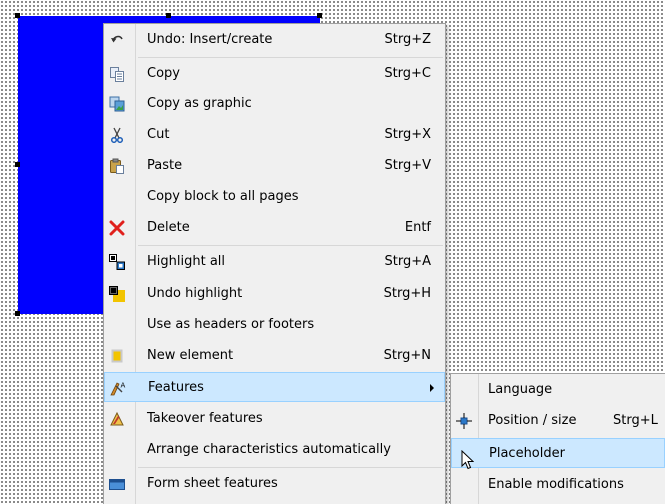 This screenshot has width=665, height=504. I want to click on submenu-item-placeholder: Placeholder, so click(558, 453).